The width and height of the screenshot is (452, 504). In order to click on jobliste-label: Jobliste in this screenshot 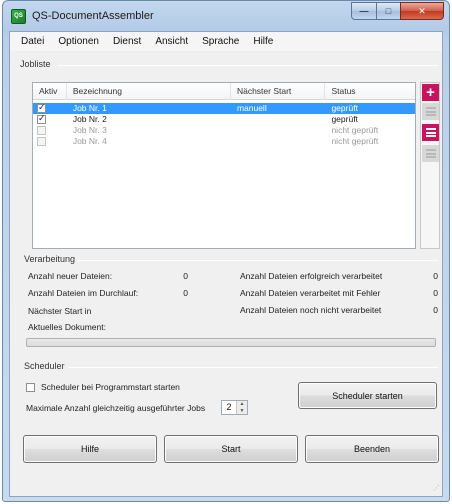, I will do `click(35, 64)`.